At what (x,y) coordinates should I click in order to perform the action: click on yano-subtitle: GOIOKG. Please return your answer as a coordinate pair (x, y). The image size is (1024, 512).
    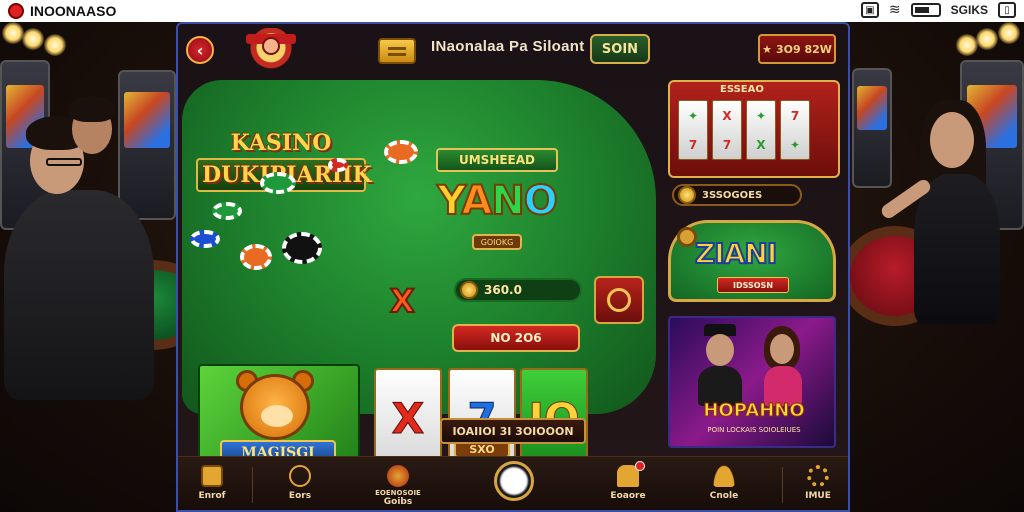
    Looking at the image, I should click on (497, 242).